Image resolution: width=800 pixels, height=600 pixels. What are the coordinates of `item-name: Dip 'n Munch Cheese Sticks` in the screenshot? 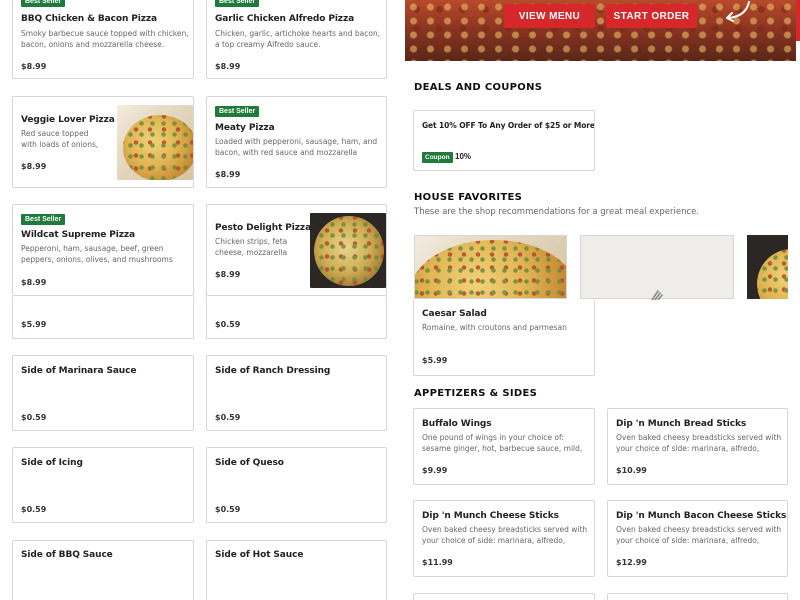 It's located at (490, 516).